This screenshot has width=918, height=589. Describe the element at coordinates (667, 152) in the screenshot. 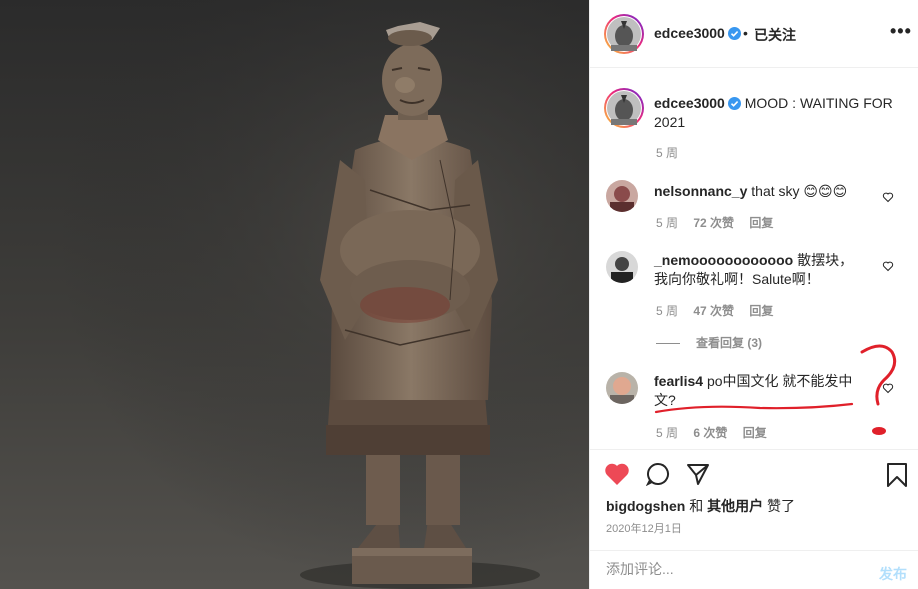

I see `caption-timestamp: 5 周` at that location.